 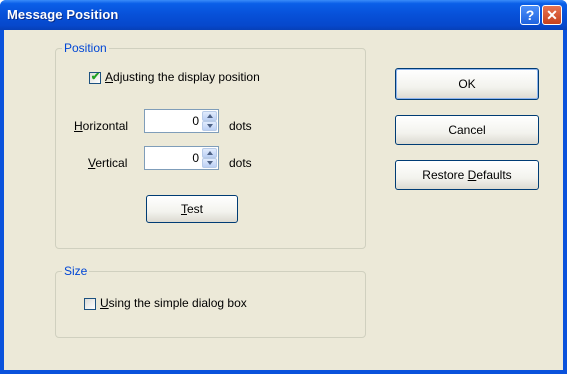 I want to click on help-button: ?, so click(x=530, y=15).